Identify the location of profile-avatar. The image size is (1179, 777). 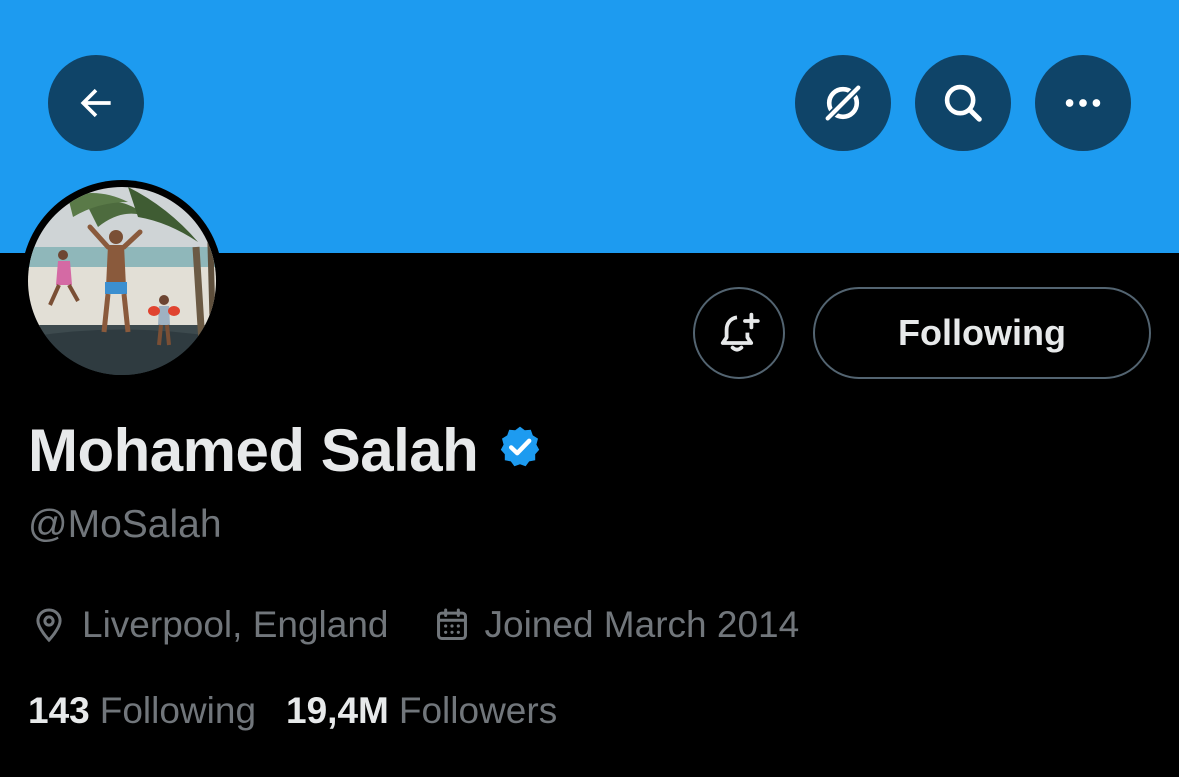
(122, 281).